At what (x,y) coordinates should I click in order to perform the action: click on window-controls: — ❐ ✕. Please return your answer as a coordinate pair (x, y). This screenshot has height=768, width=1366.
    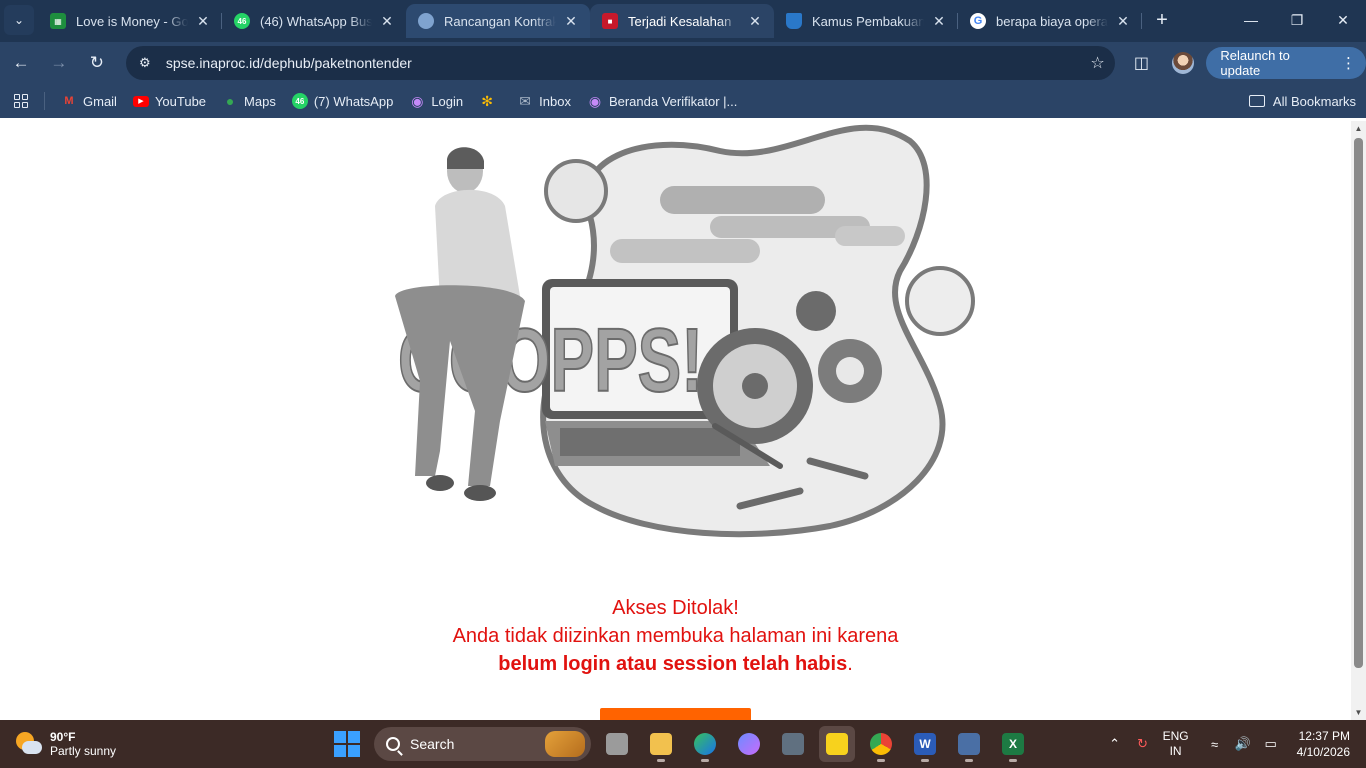
    Looking at the image, I should click on (1297, 20).